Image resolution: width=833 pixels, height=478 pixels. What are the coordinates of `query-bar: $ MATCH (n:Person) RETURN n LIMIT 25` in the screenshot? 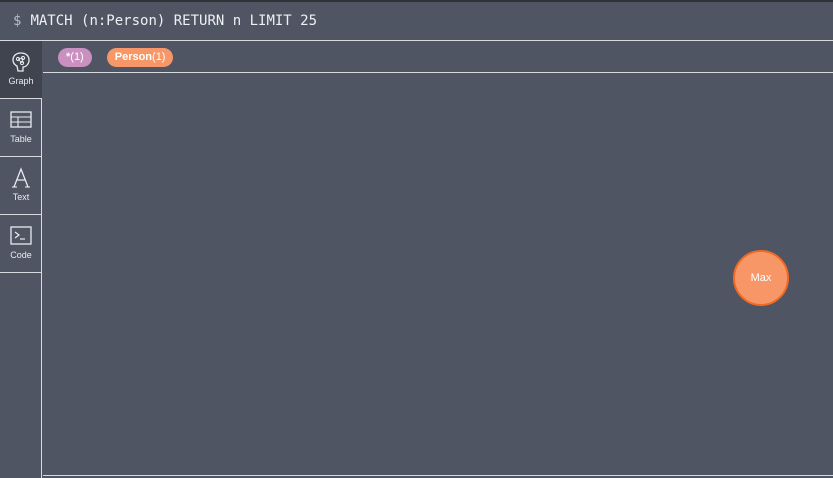 It's located at (416, 21).